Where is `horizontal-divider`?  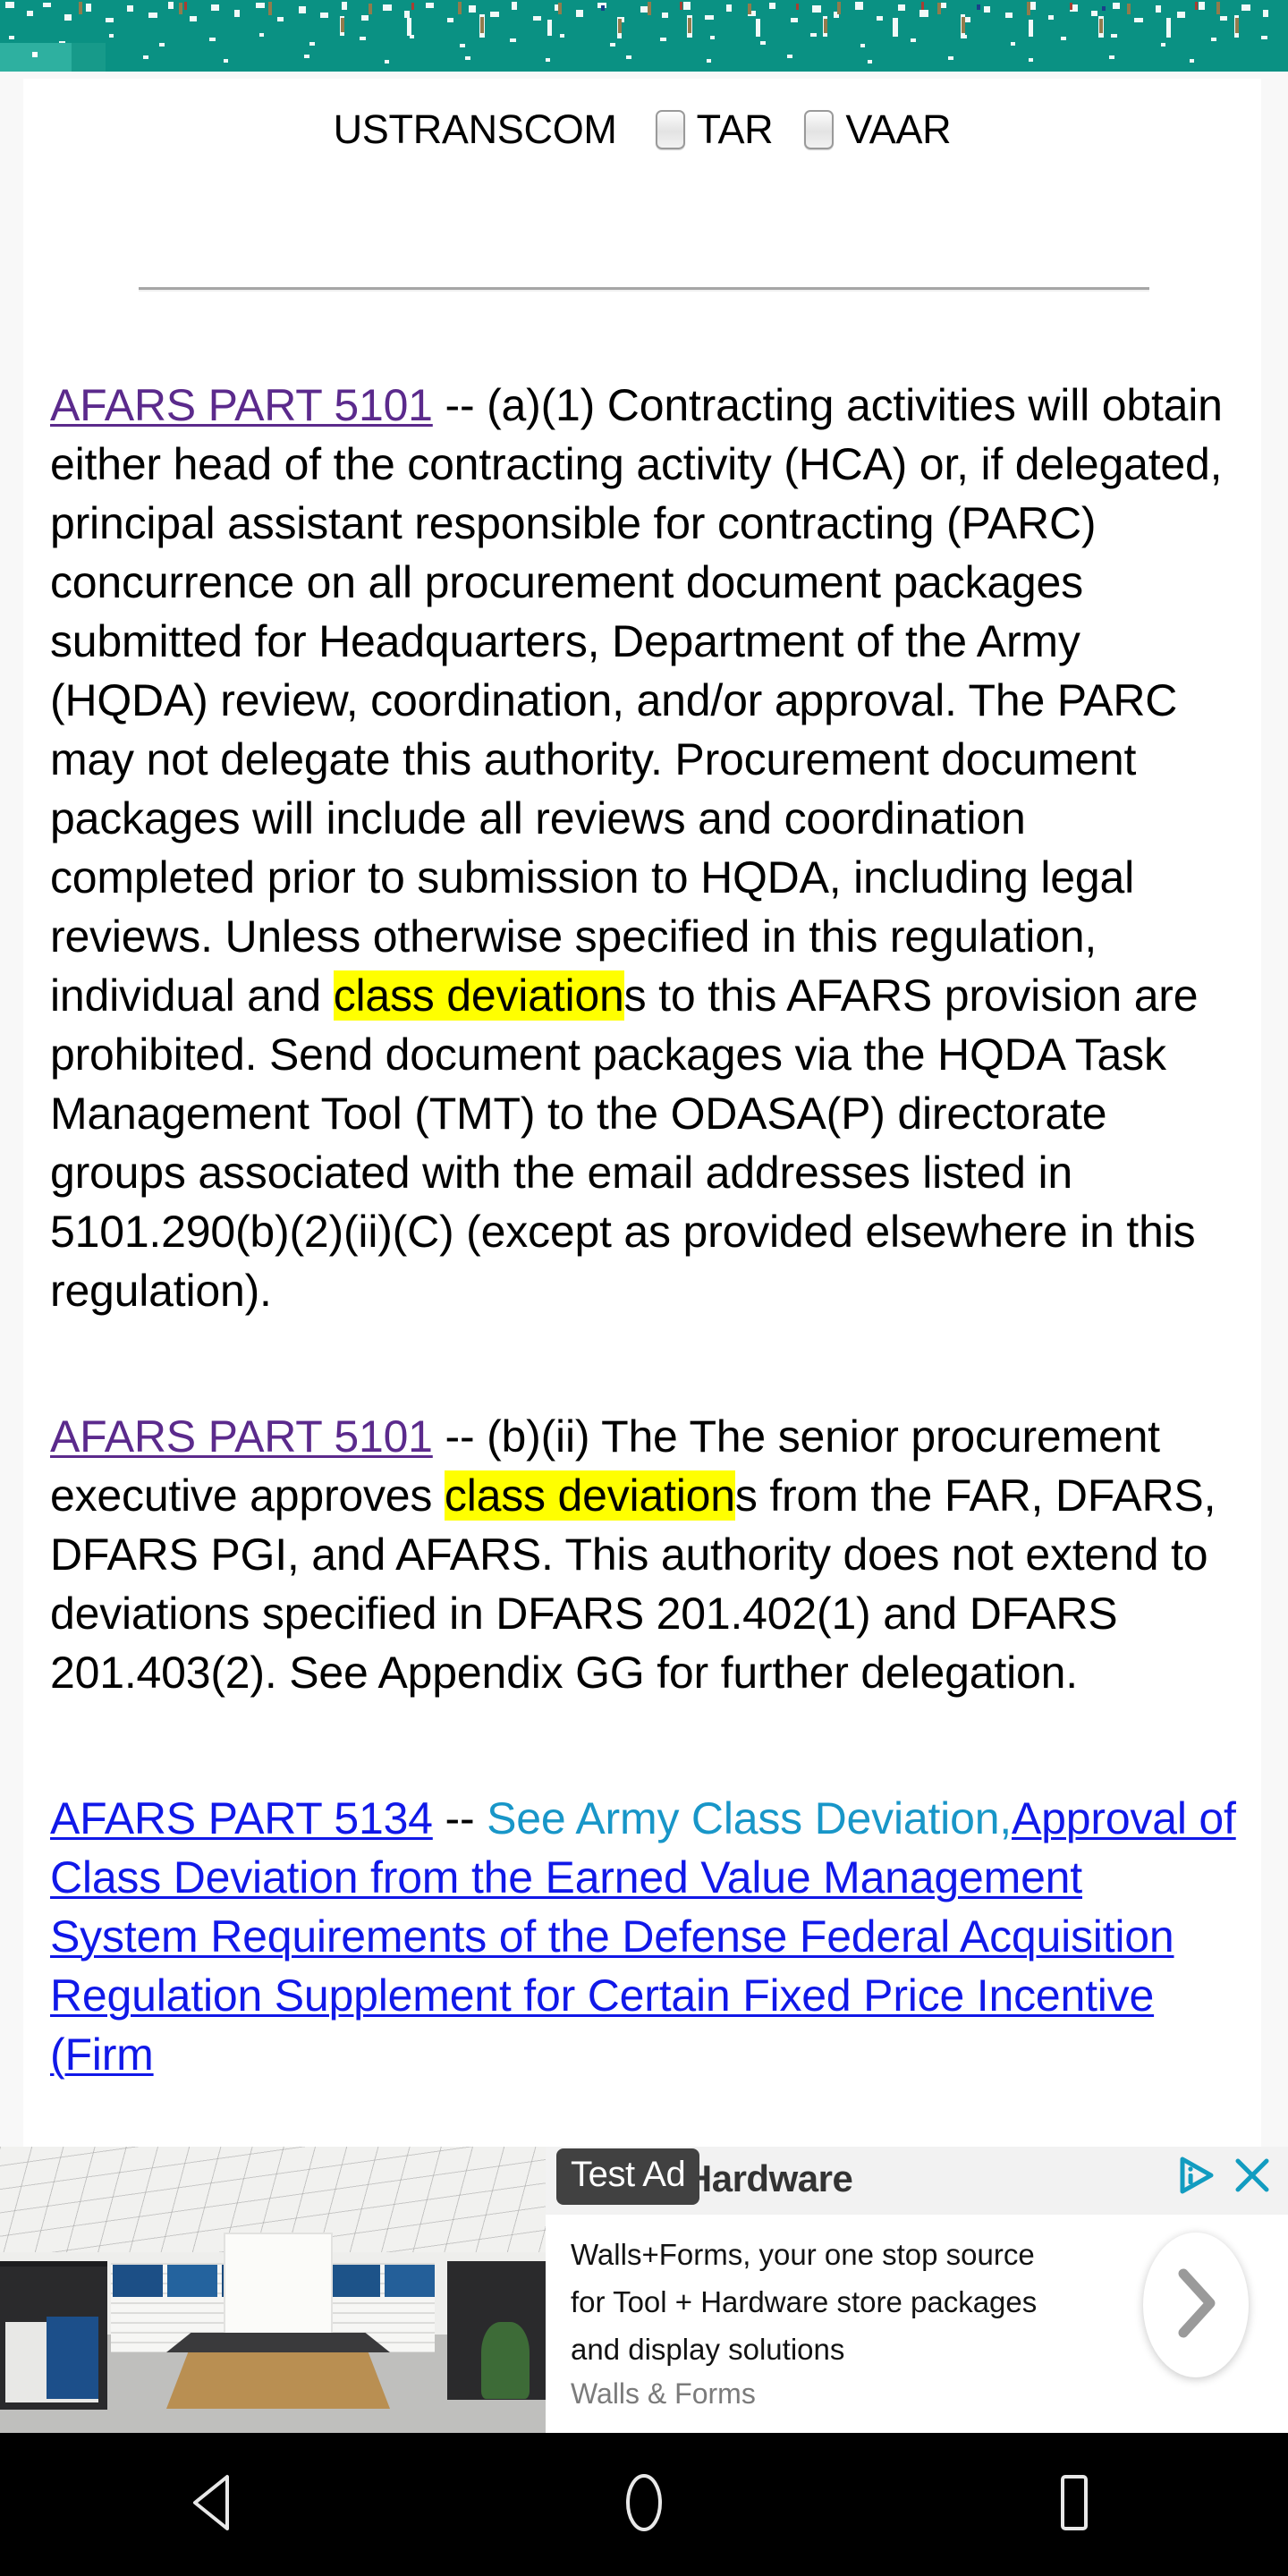 horizontal-divider is located at coordinates (644, 289).